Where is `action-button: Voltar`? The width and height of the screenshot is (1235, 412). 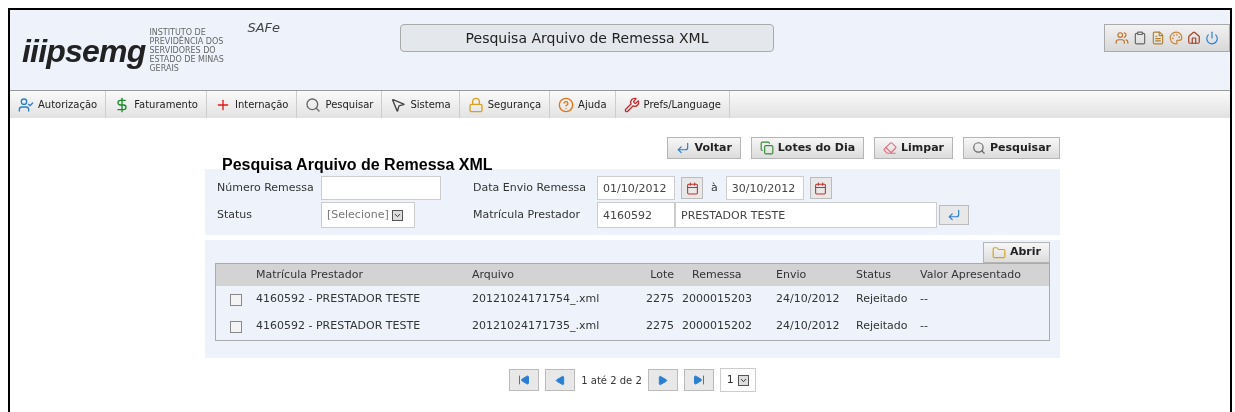
action-button: Voltar is located at coordinates (704, 148).